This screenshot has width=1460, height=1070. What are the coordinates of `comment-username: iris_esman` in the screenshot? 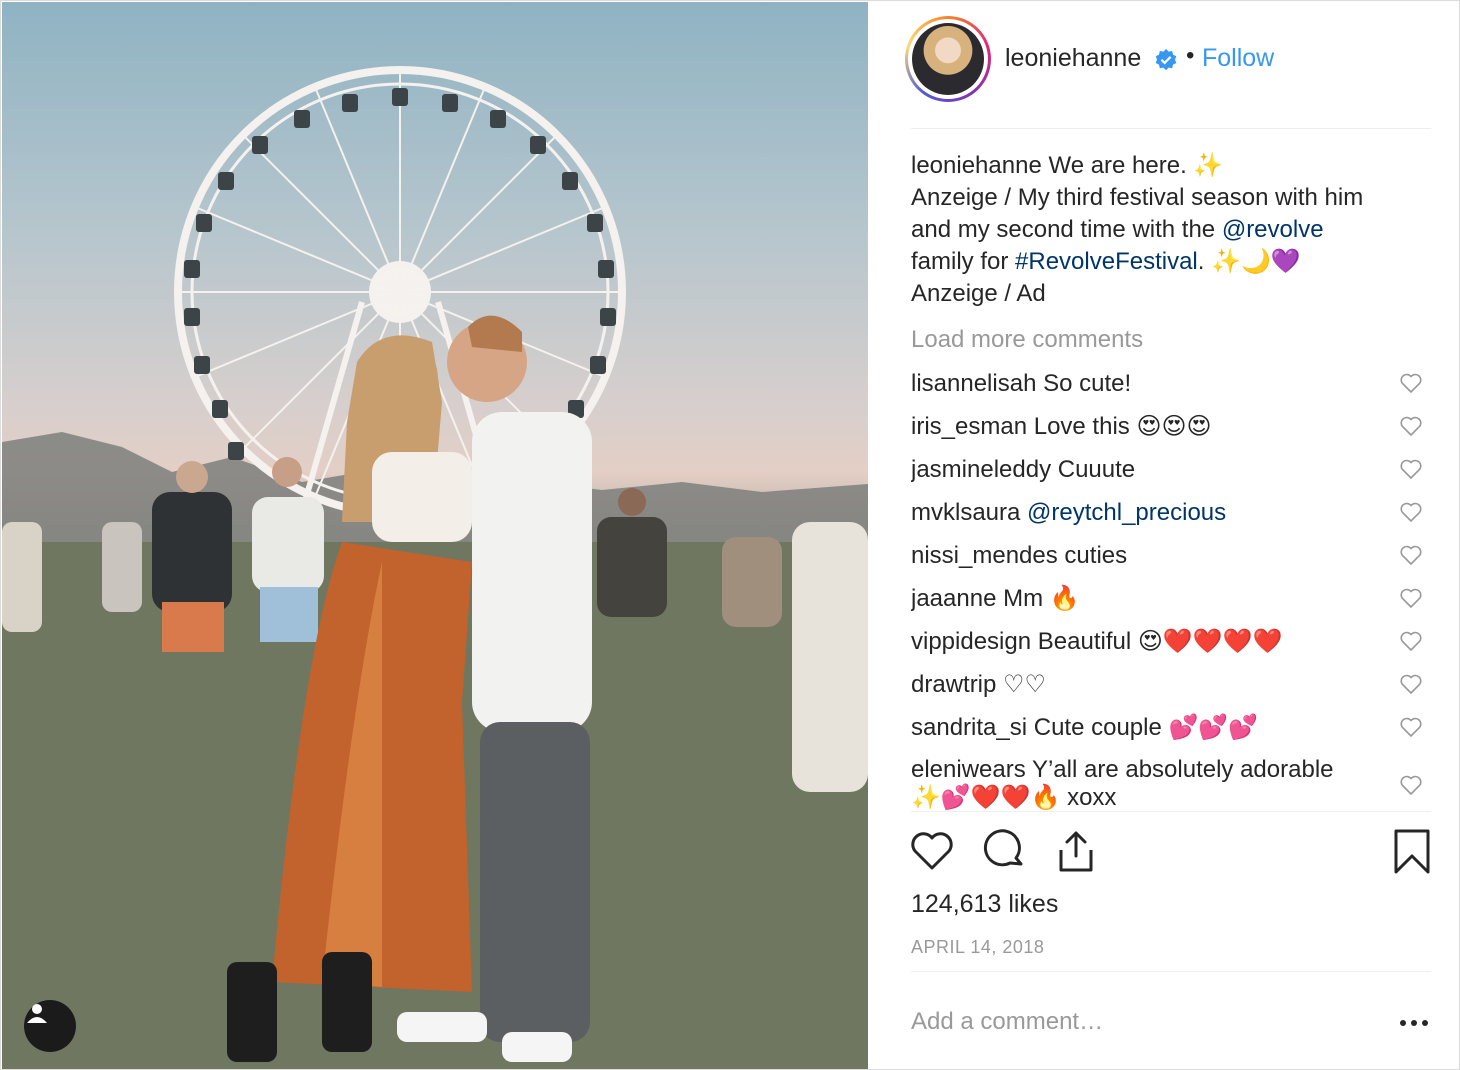 It's located at (969, 426).